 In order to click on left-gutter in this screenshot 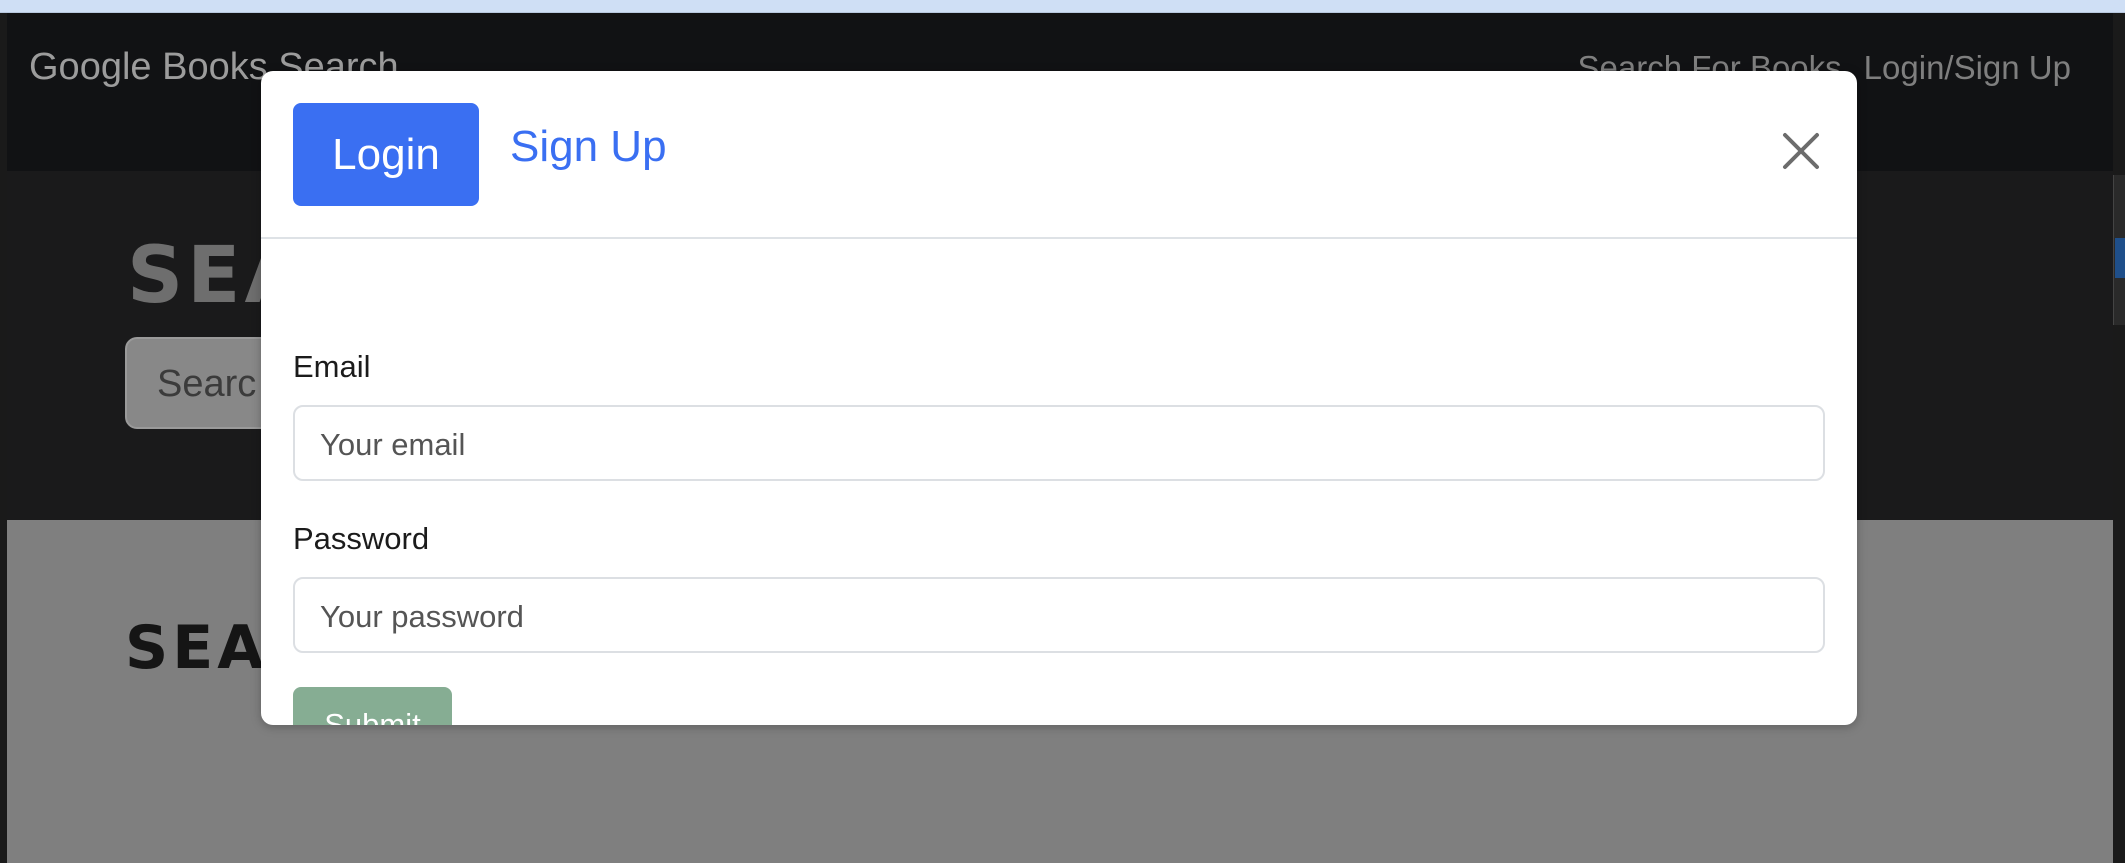, I will do `click(3, 438)`.